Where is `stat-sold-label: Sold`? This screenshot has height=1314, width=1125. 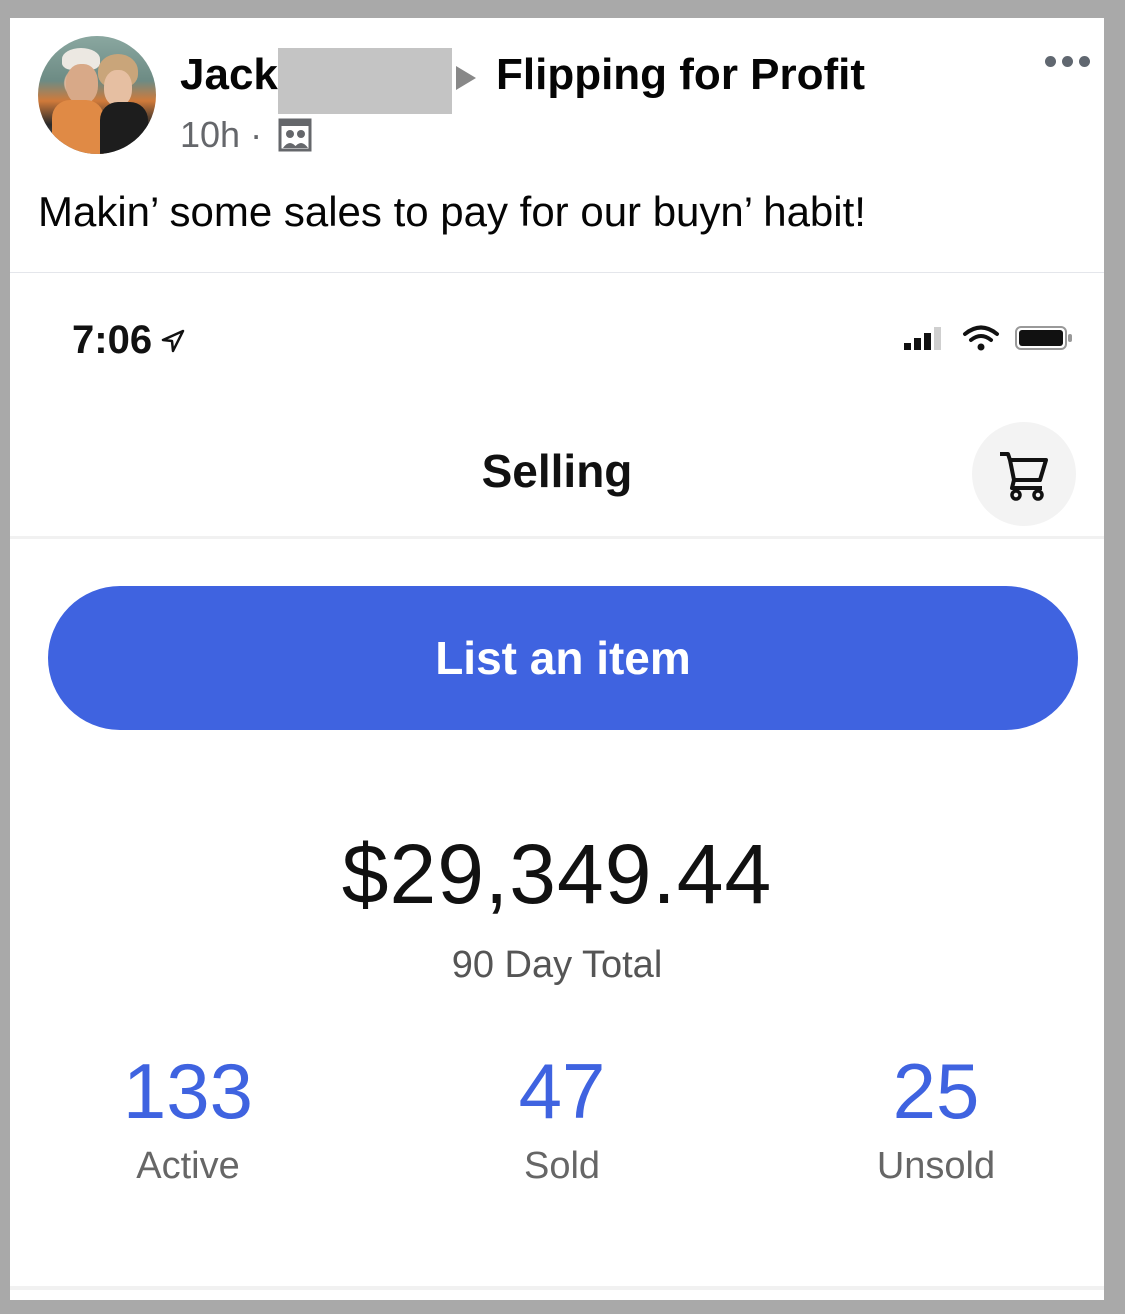
stat-sold-label: Sold is located at coordinates (562, 1166).